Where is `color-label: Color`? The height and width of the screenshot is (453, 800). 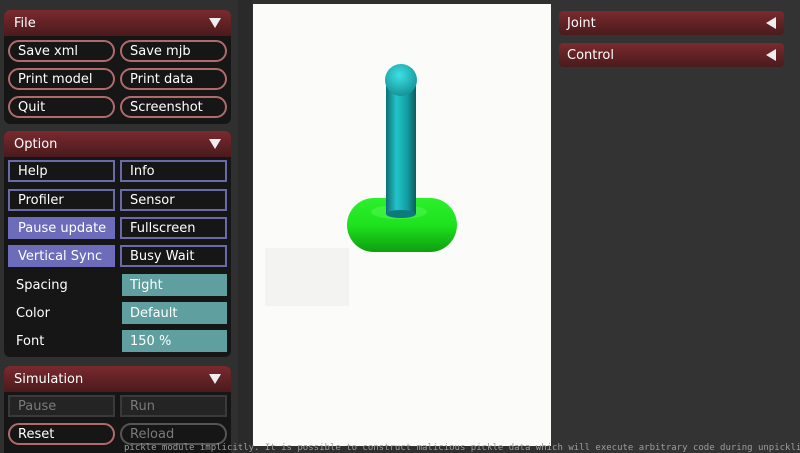
color-label: Color is located at coordinates (33, 313).